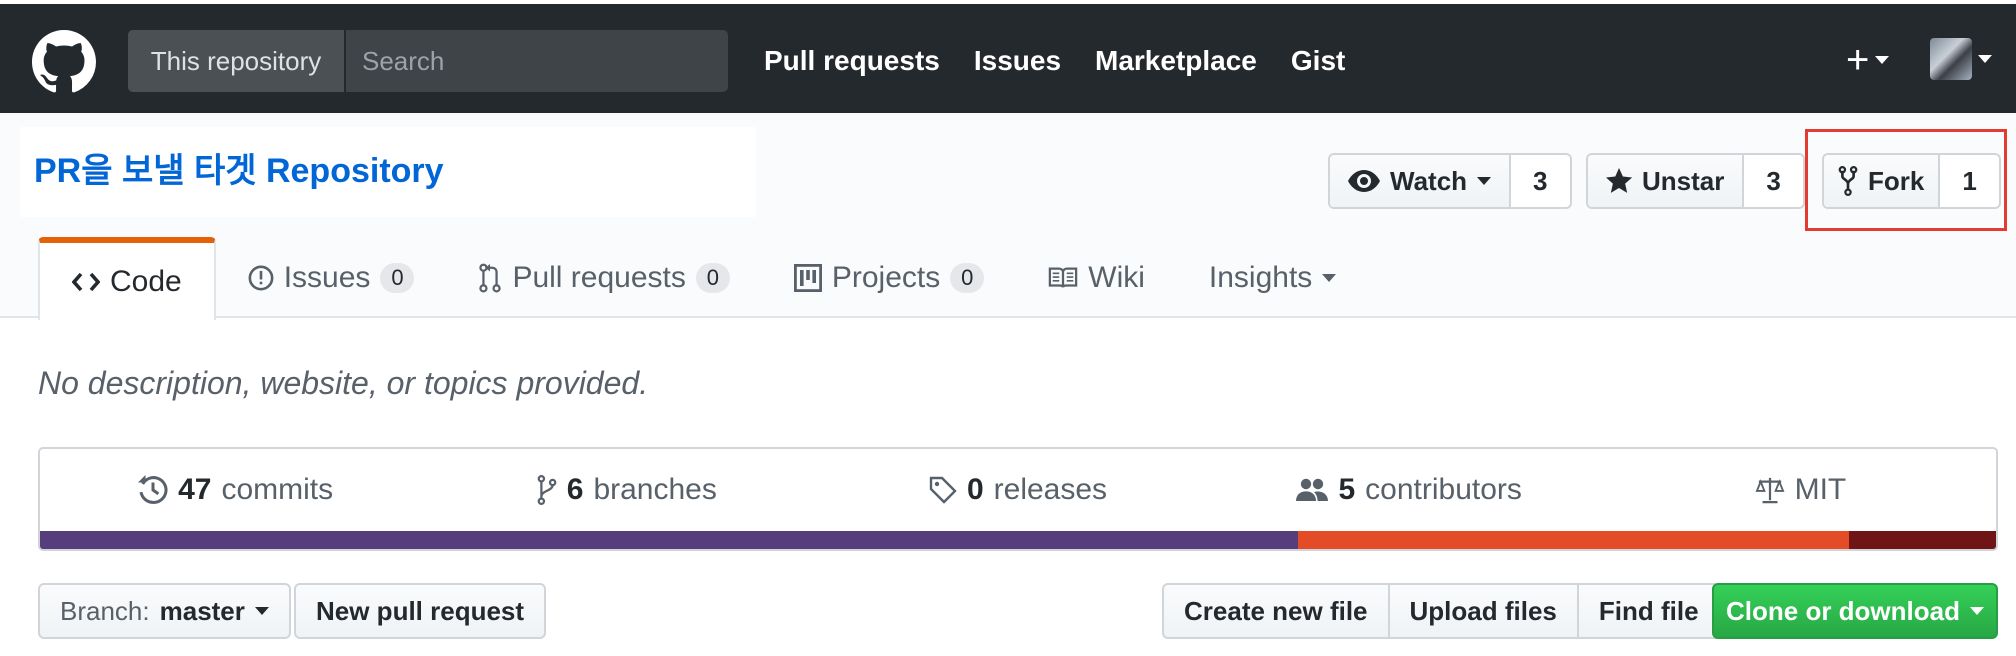 The height and width of the screenshot is (656, 2016). What do you see at coordinates (537, 61) in the screenshot?
I see `search-input: Search` at bounding box center [537, 61].